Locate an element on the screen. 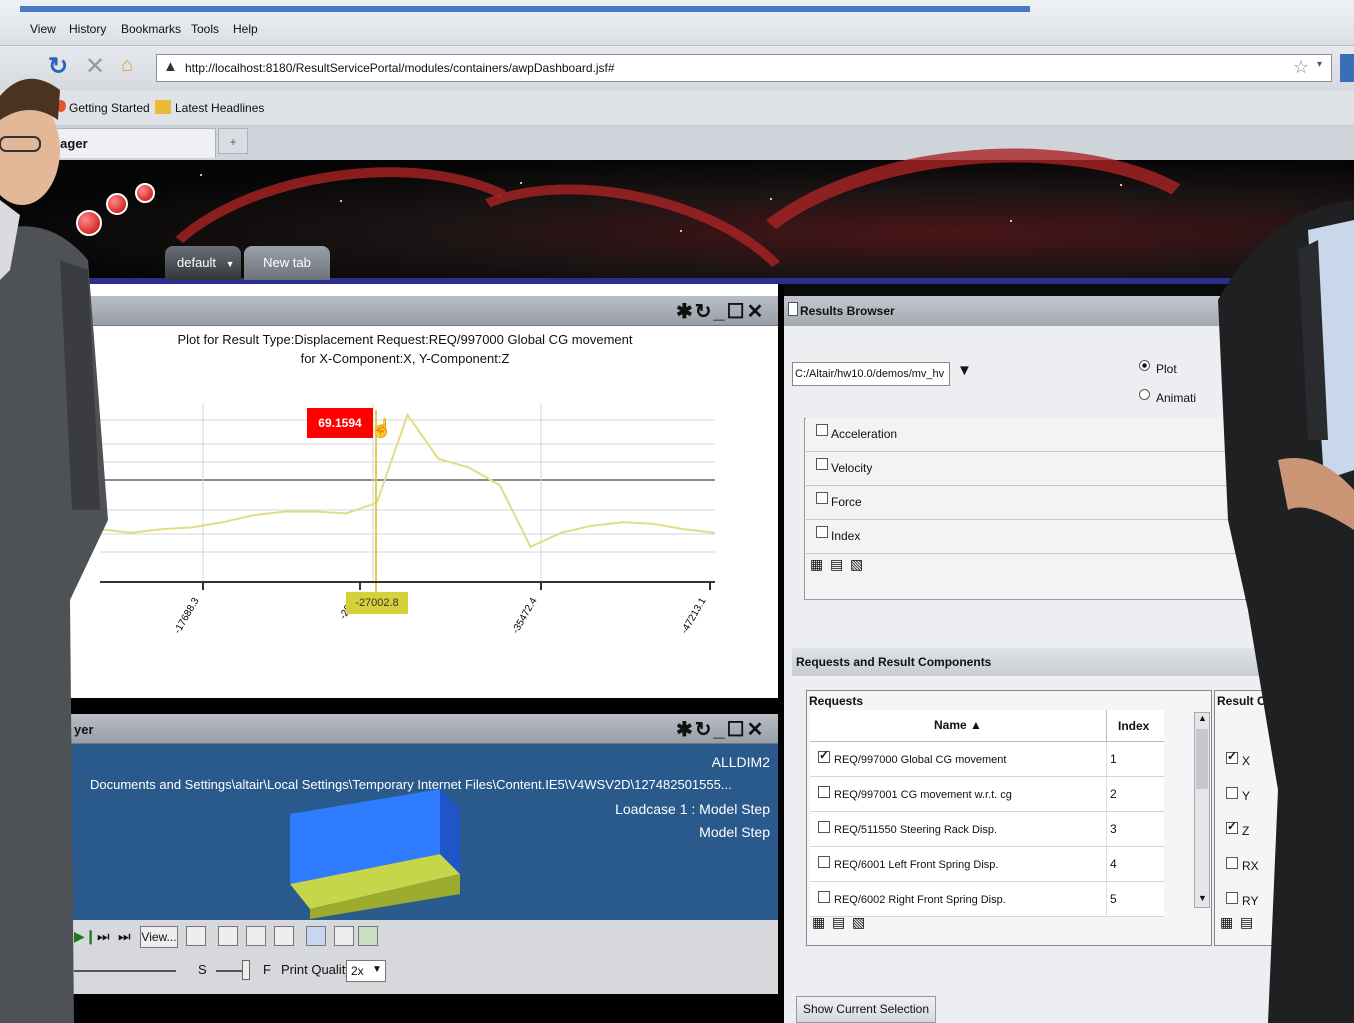 This screenshot has width=1354, height=1023. home-icon: ⌂ is located at coordinates (127, 65).